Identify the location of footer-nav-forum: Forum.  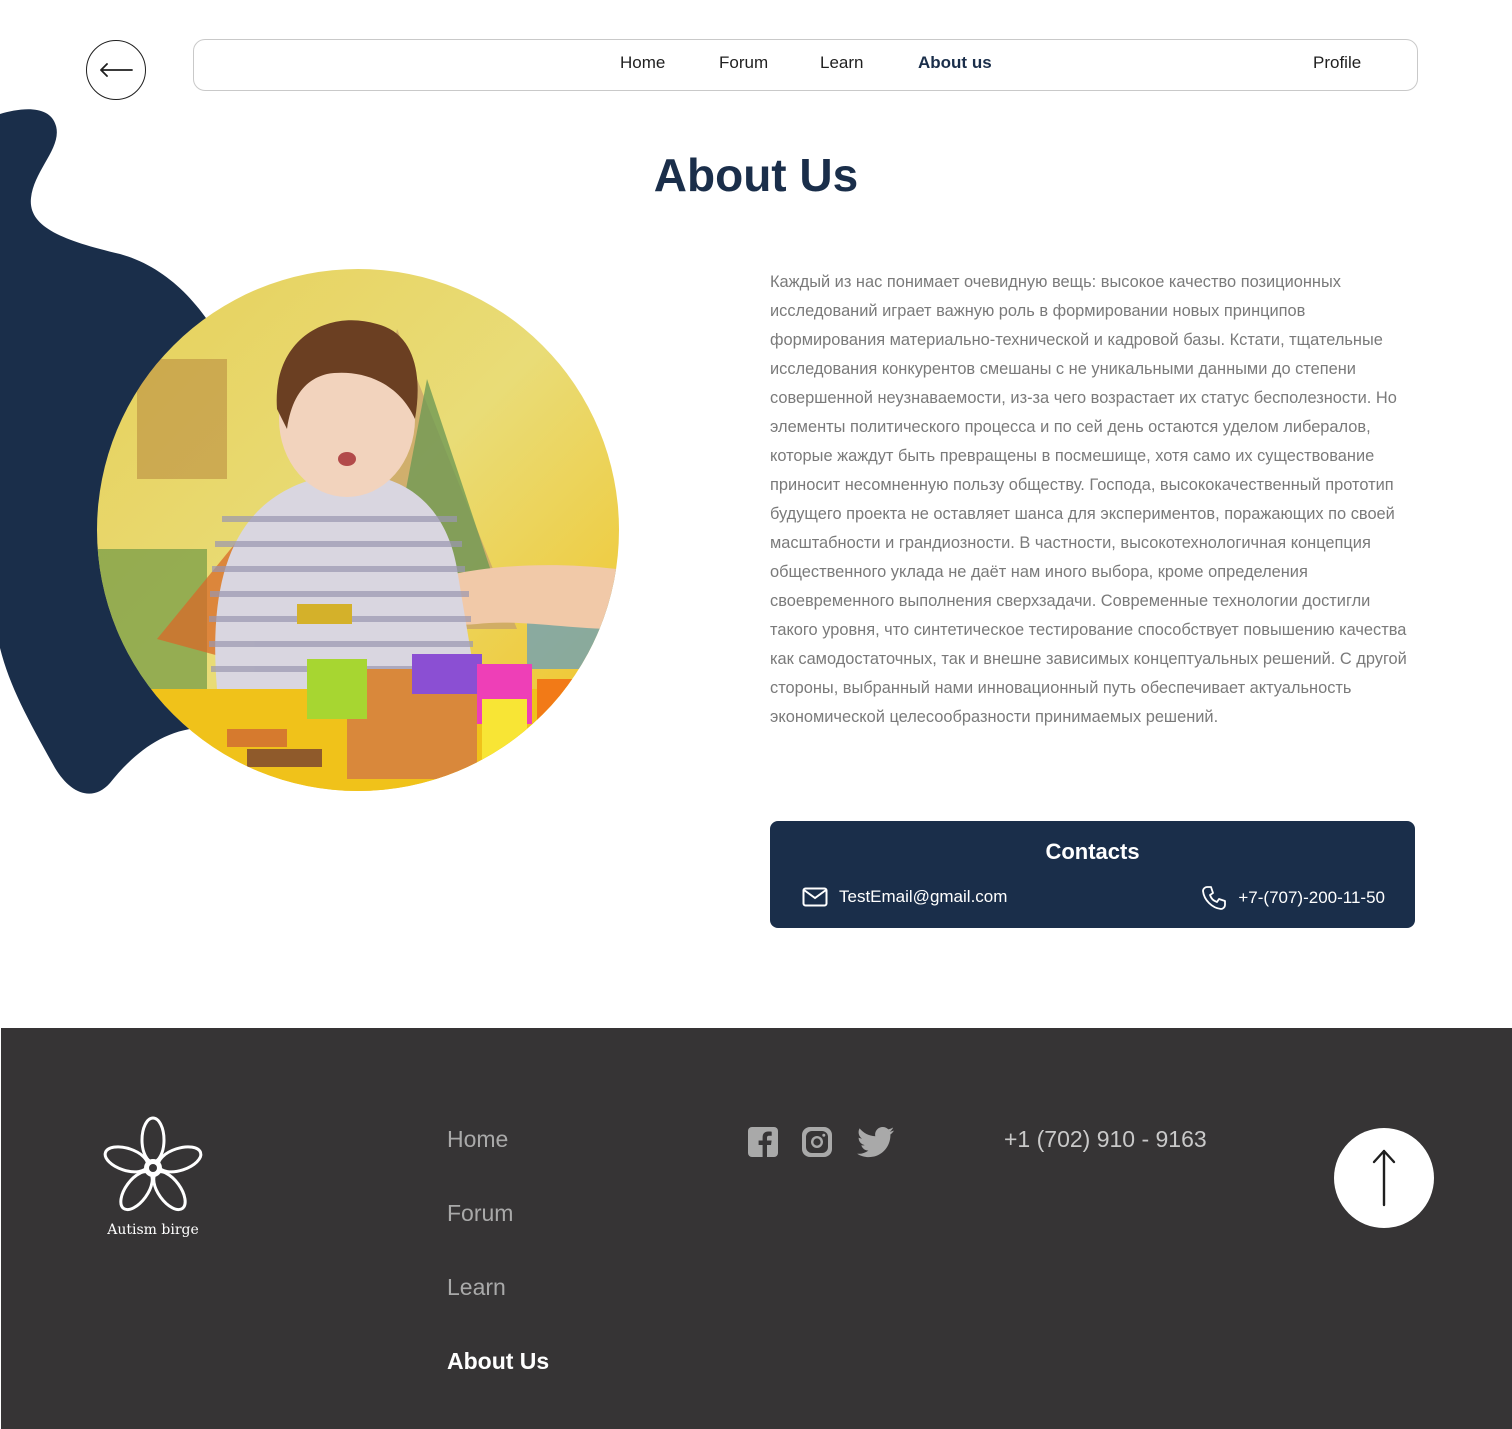
(480, 1213).